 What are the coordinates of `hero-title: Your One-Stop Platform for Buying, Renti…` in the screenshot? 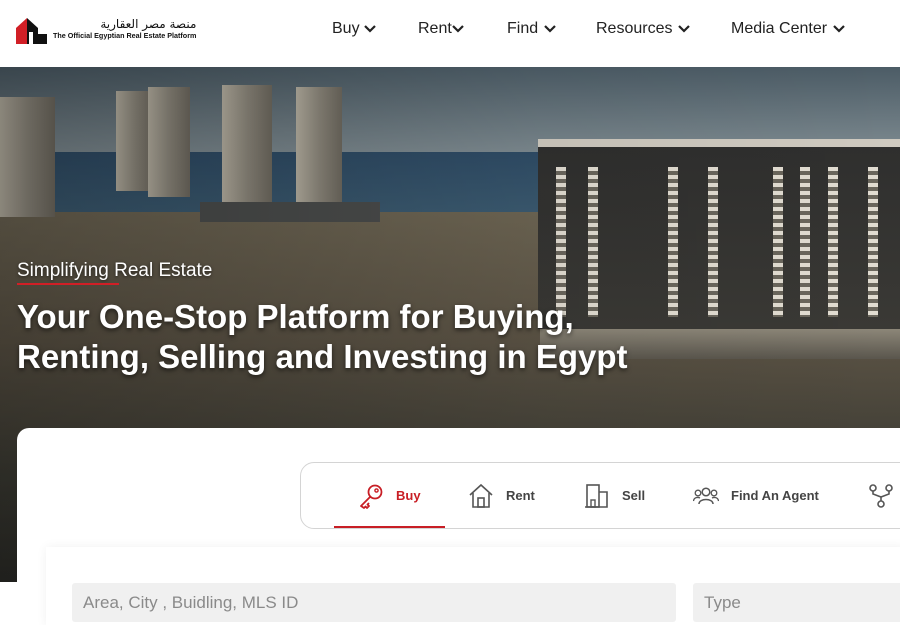 It's located at (367, 337).